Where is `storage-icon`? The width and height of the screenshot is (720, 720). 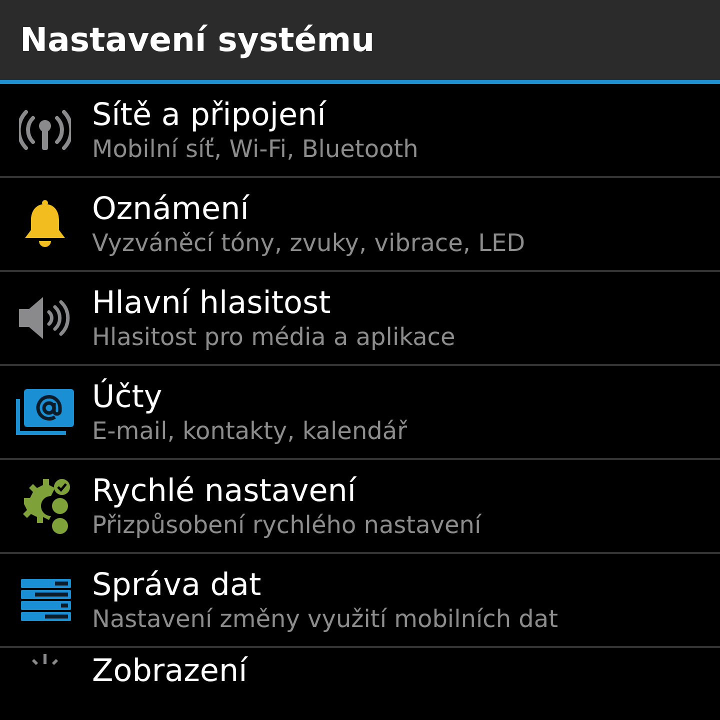
storage-icon is located at coordinates (45, 600).